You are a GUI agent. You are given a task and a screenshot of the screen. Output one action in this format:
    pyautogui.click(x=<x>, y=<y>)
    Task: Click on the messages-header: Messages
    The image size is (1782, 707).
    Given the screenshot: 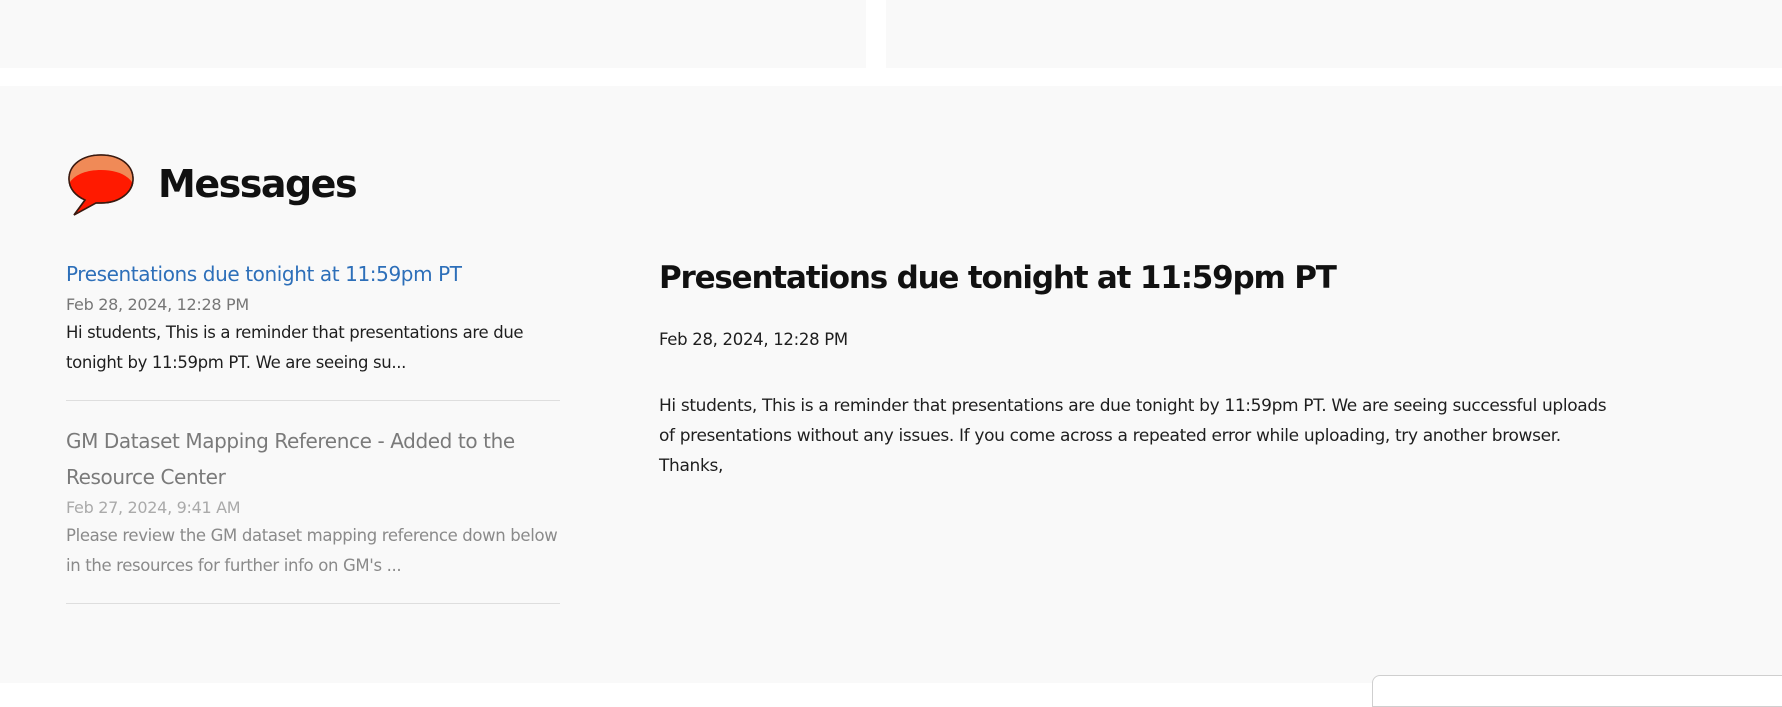 What is the action you would take?
    pyautogui.click(x=212, y=184)
    